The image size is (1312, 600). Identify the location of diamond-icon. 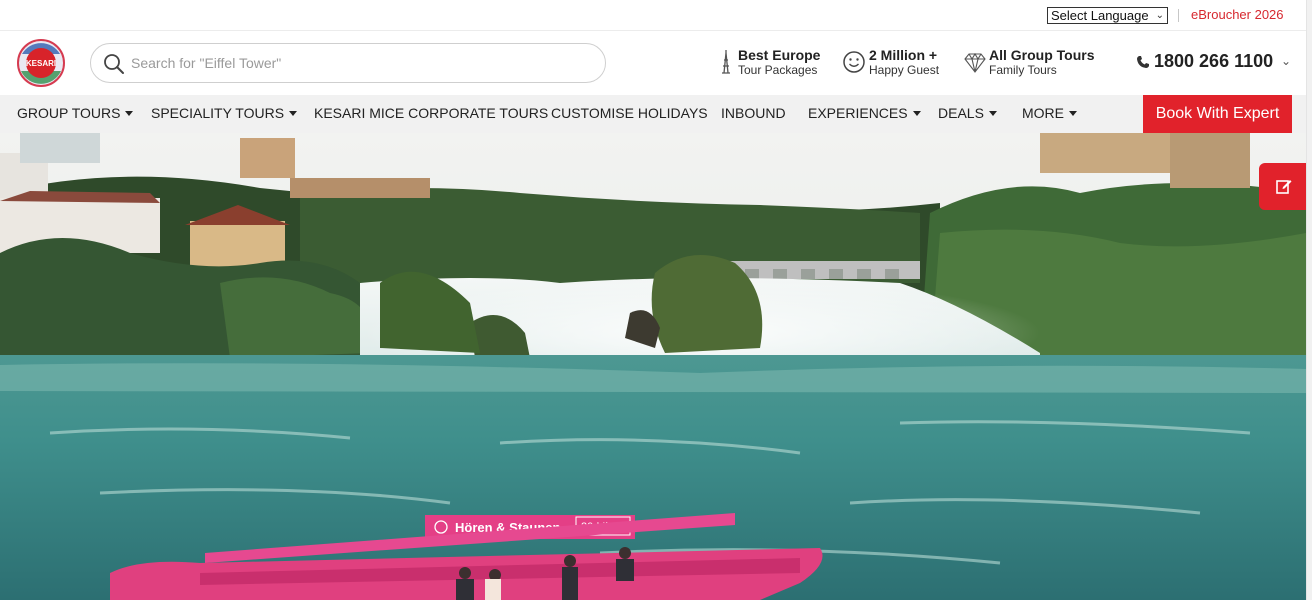
(975, 62).